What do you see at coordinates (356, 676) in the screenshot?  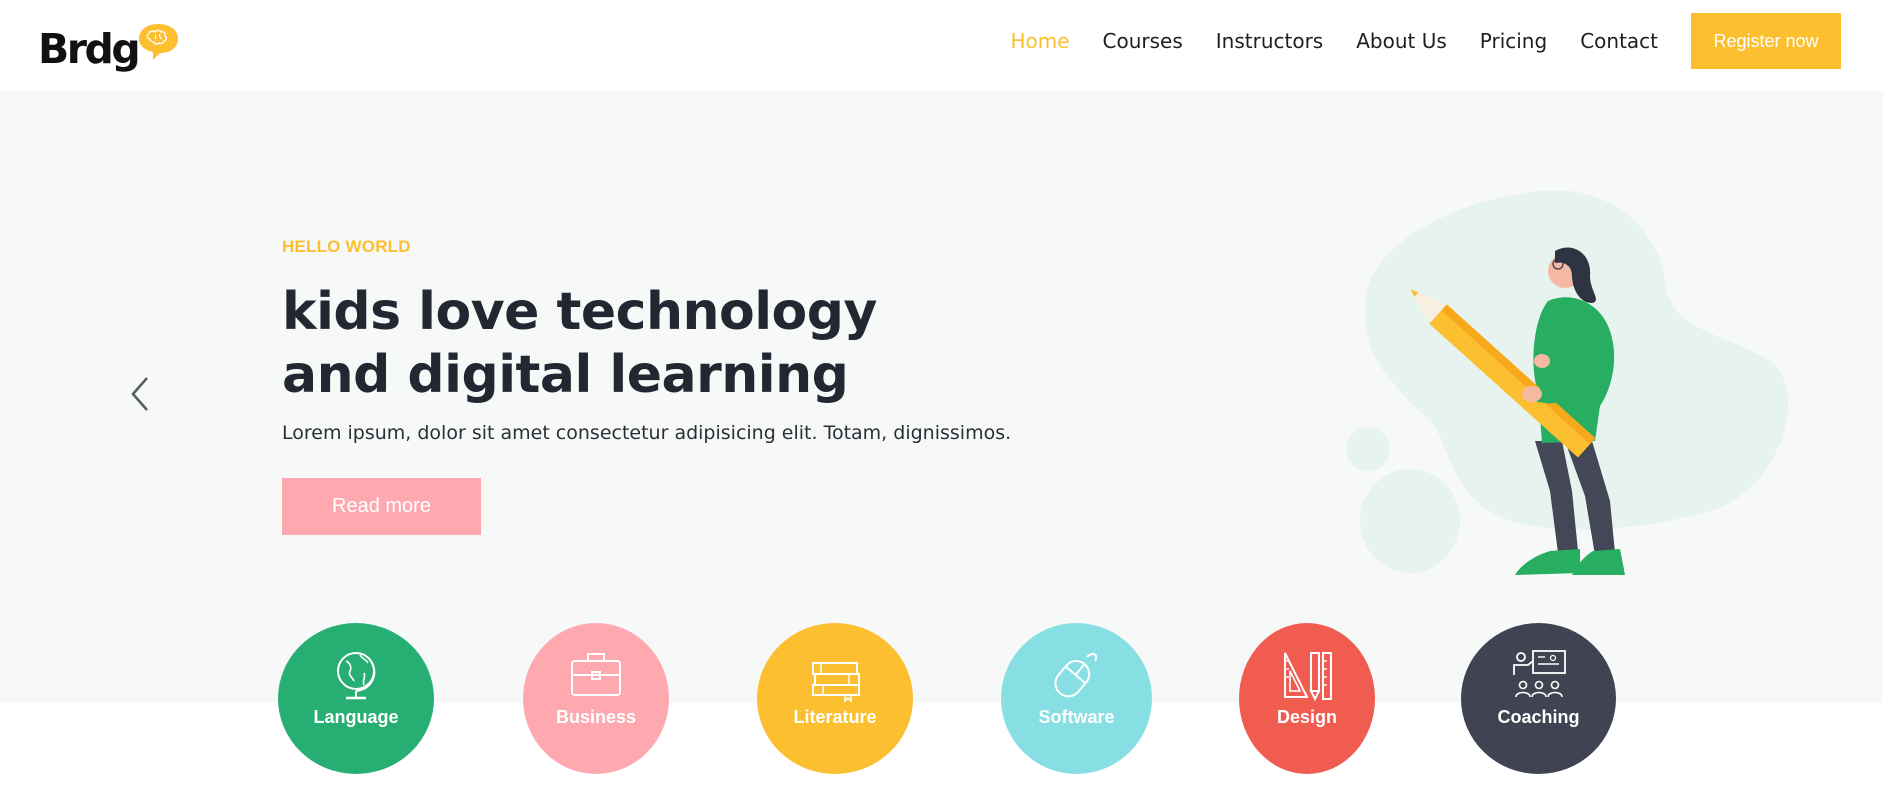 I see `globe-icon` at bounding box center [356, 676].